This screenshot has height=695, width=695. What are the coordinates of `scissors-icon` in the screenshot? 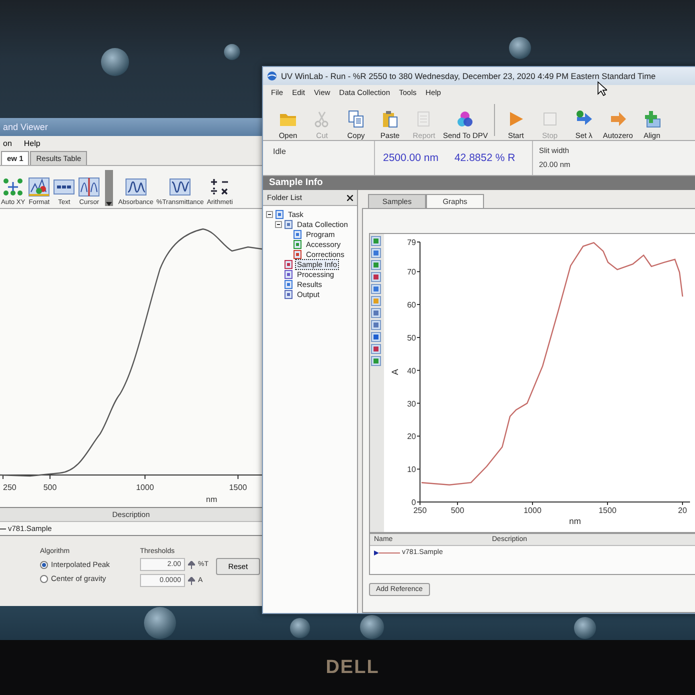 It's located at (322, 119).